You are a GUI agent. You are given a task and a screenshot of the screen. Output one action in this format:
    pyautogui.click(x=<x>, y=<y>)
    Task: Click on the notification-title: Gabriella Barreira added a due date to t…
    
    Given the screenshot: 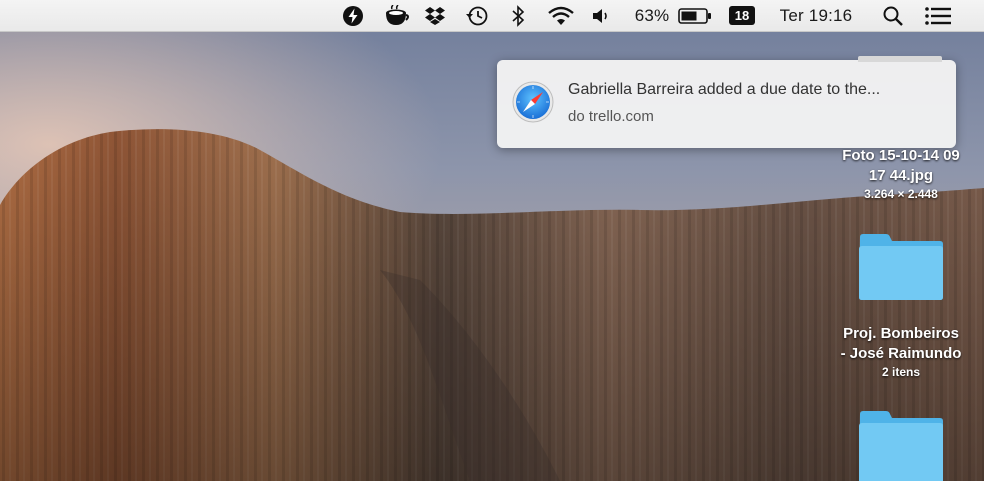 What is the action you would take?
    pyautogui.click(x=724, y=89)
    